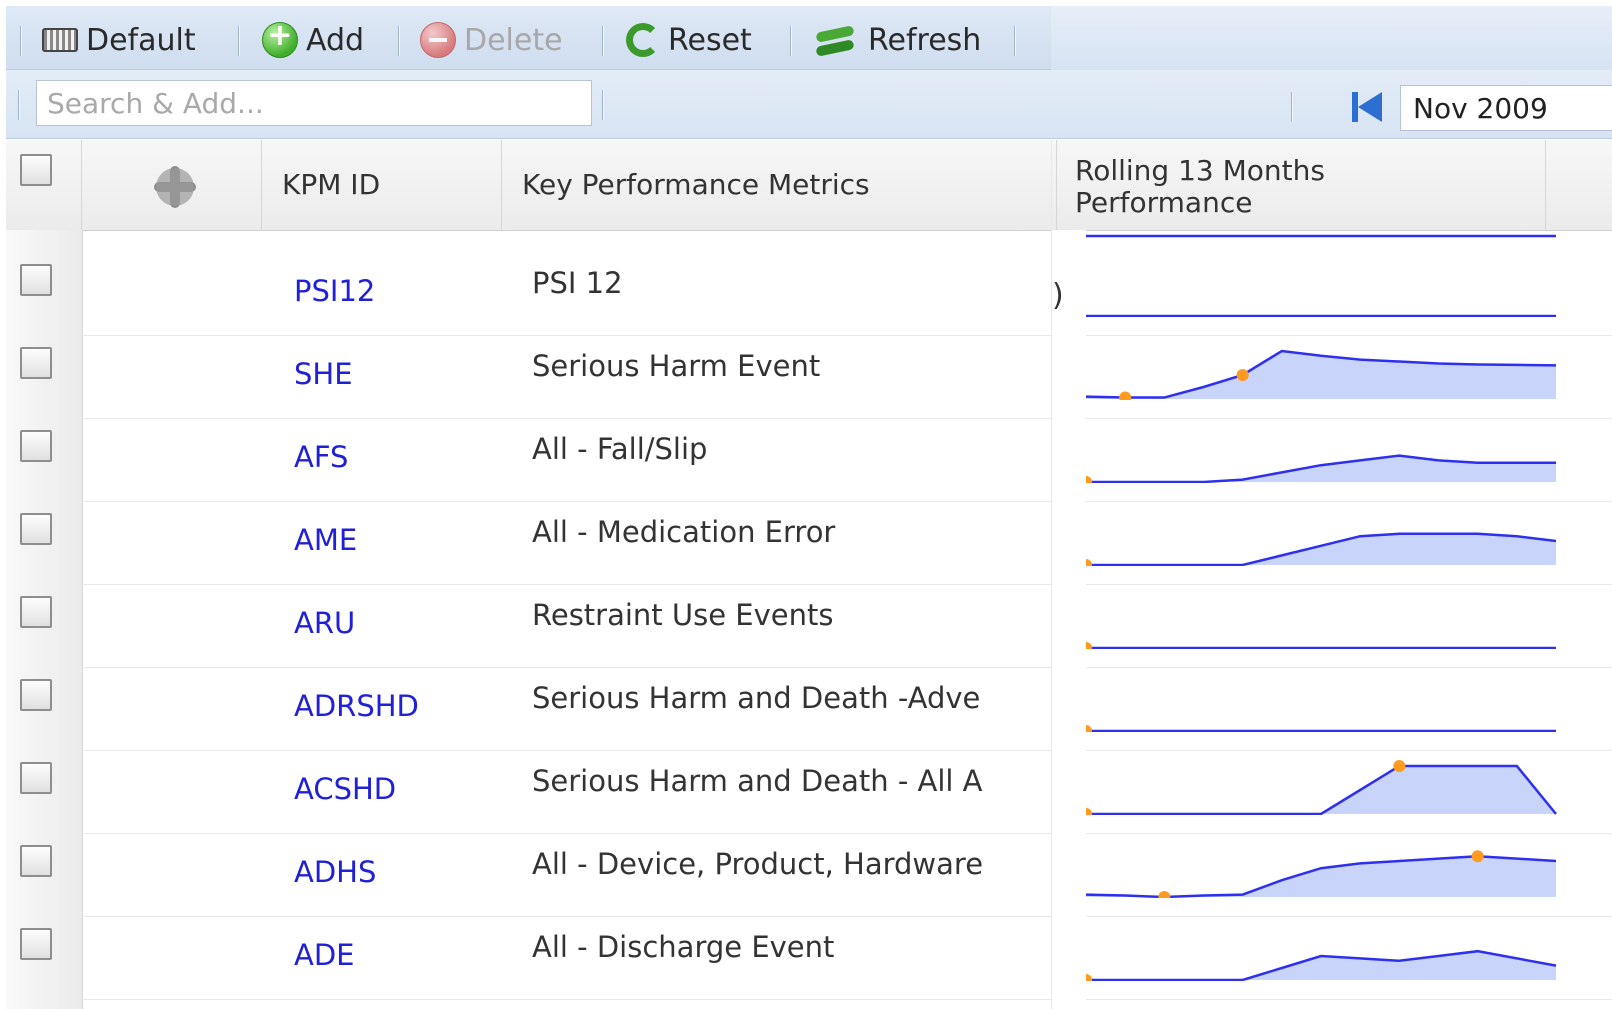 This screenshot has height=1009, width=1612. What do you see at coordinates (280, 38) in the screenshot?
I see `add-icon` at bounding box center [280, 38].